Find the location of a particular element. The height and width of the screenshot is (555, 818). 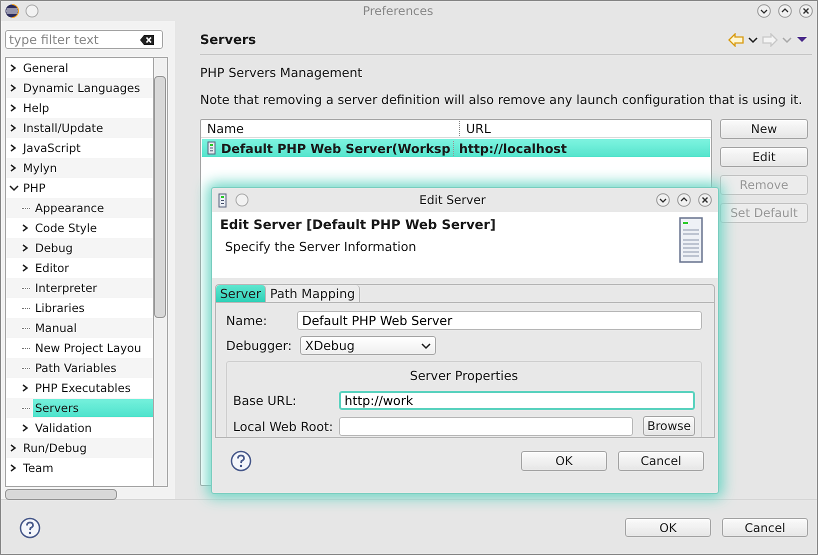

base-url-field: http://work is located at coordinates (516, 400).